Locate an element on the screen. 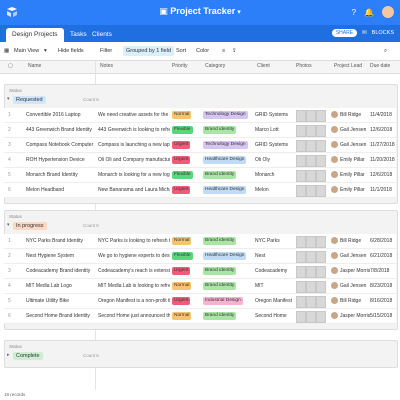 This screenshot has width=400, height=400. avatar is located at coordinates (388, 12).